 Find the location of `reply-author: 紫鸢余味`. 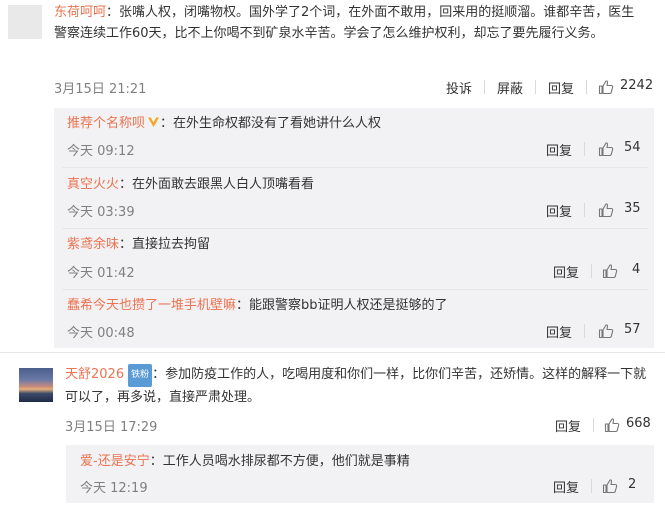

reply-author: 紫鸢余味 is located at coordinates (93, 244).